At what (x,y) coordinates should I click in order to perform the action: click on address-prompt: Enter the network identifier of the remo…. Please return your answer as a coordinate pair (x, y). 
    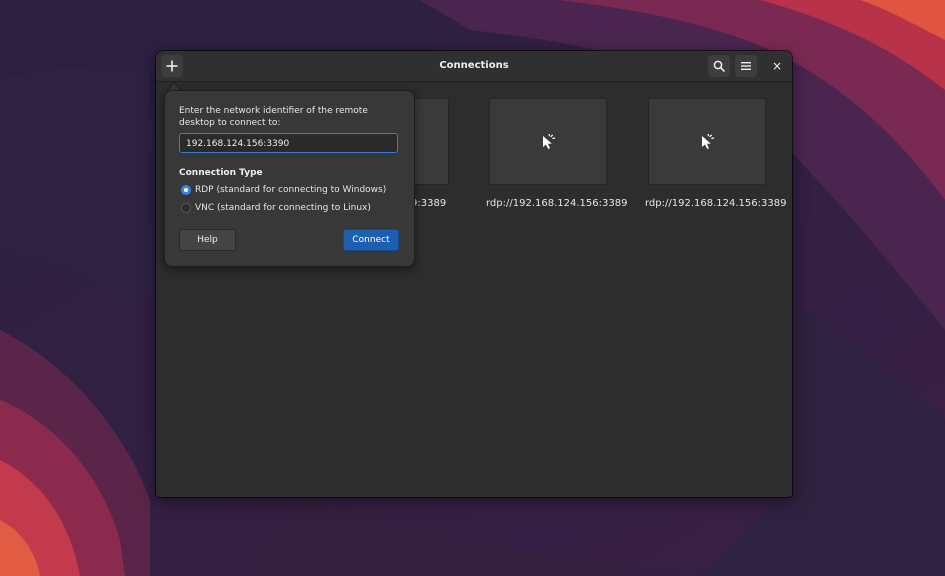
    Looking at the image, I should click on (273, 117).